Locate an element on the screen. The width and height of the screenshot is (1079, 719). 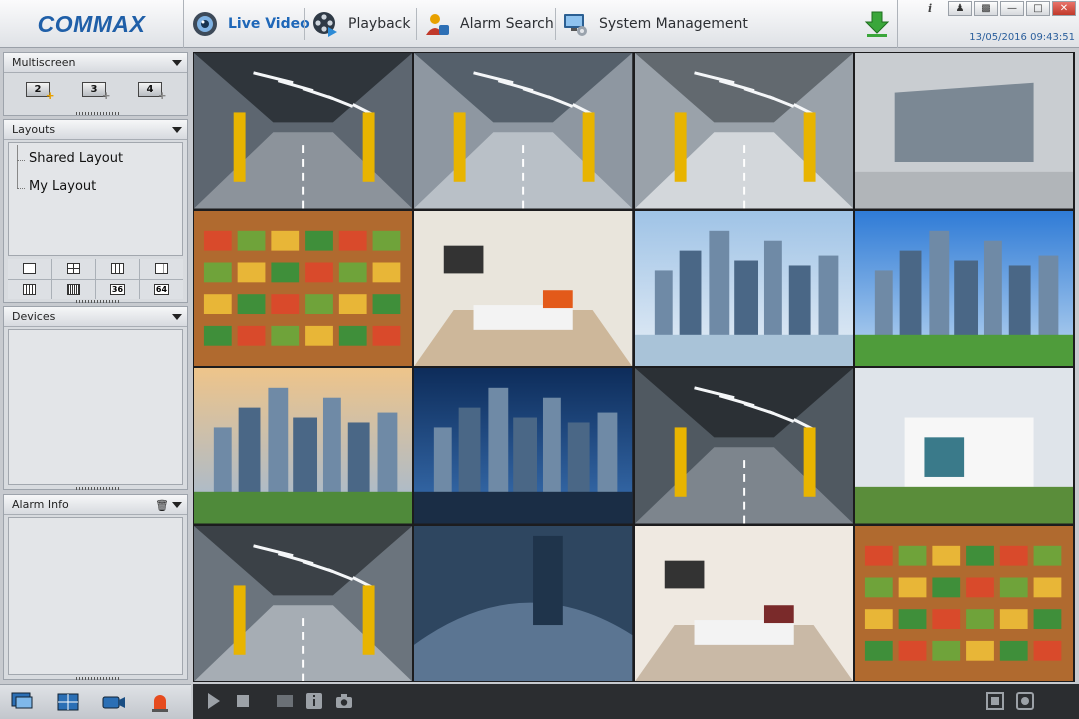
nav-alarm-search: Alarm Search is located at coordinates (489, 24).